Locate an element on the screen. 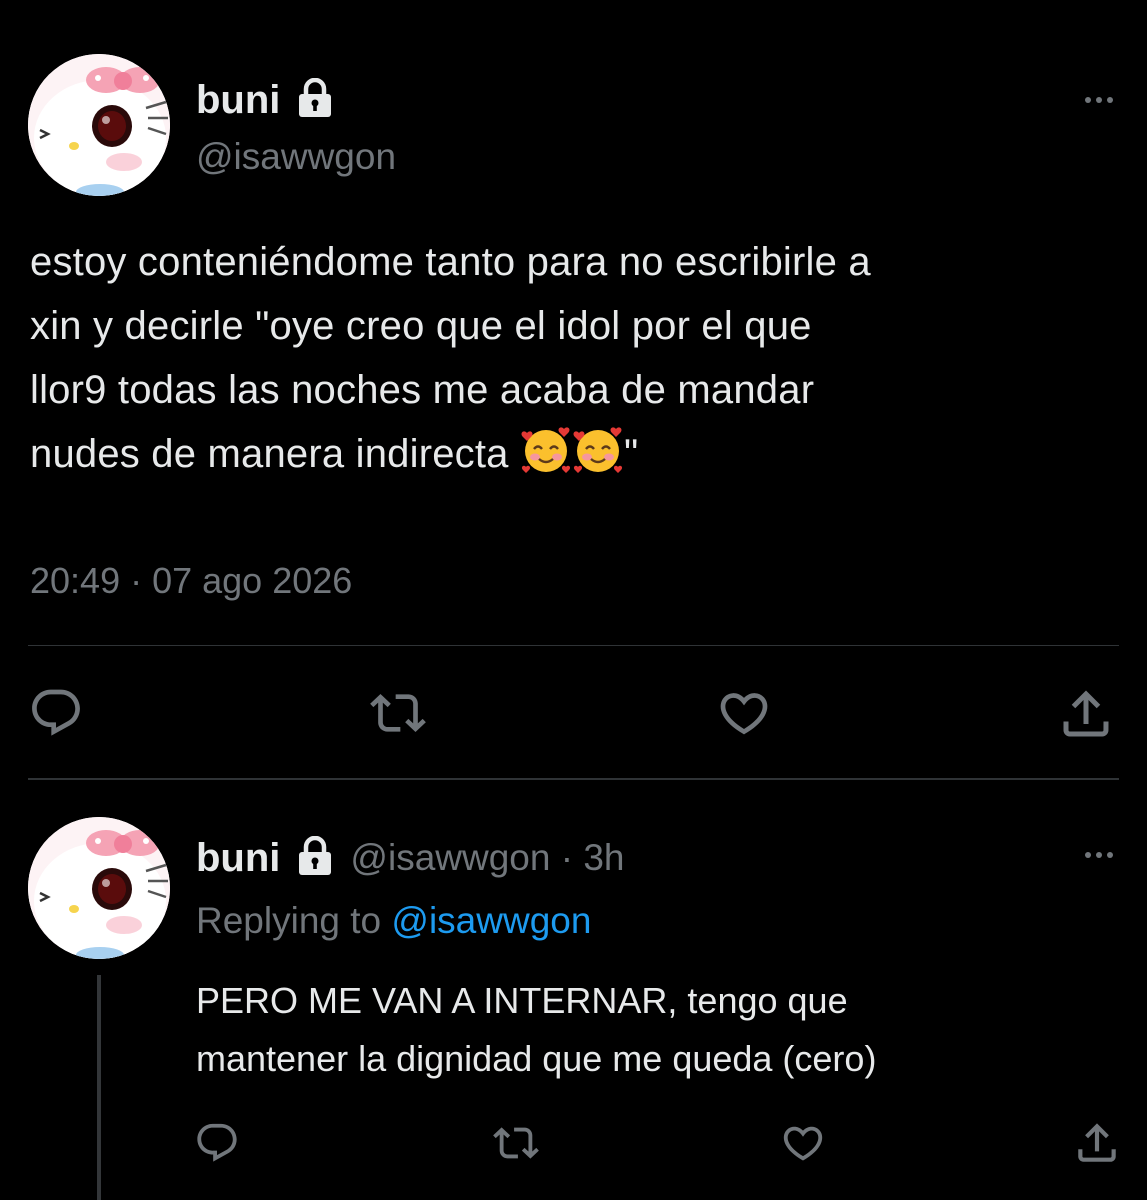  closing-quote: " is located at coordinates (631, 454).